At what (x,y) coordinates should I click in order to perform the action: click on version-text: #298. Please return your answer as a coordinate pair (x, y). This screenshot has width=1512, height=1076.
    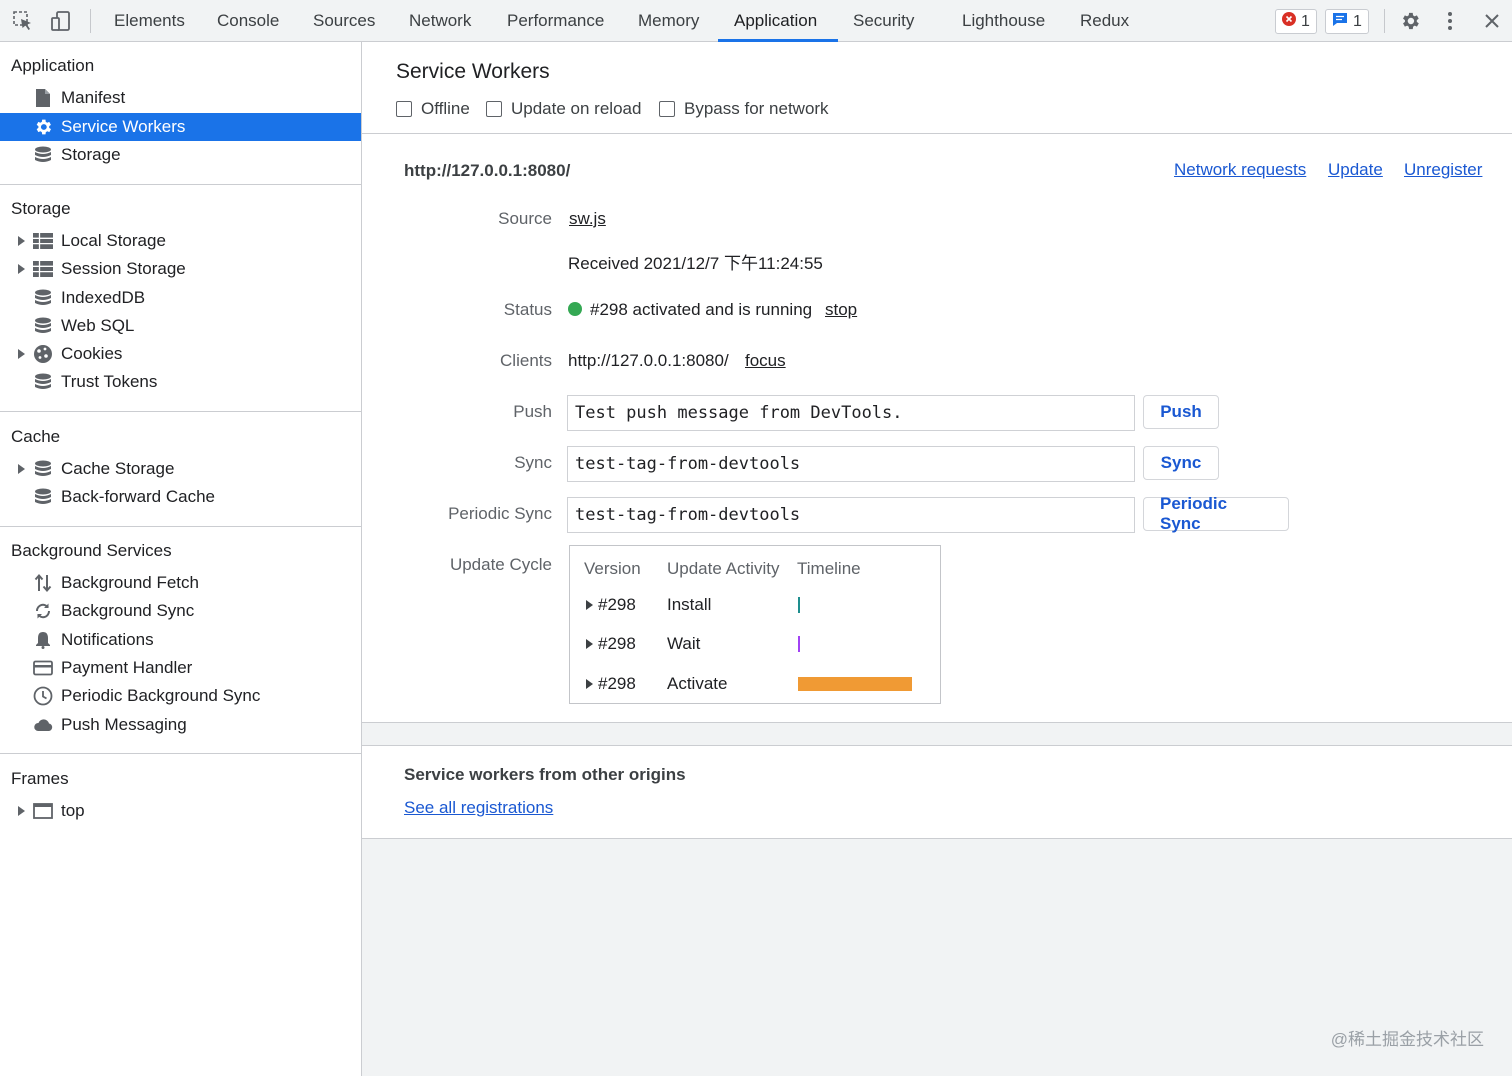
    Looking at the image, I should click on (617, 604).